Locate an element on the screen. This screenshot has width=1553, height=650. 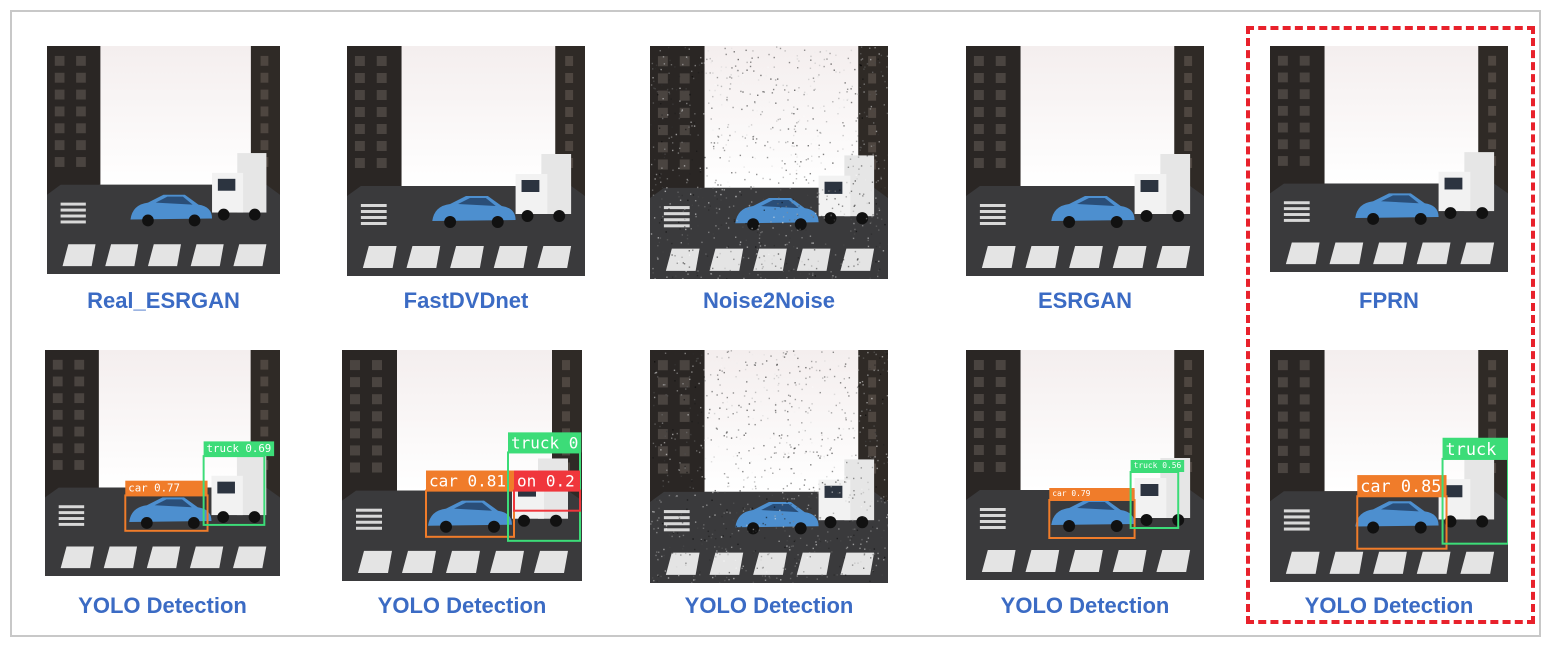
panel-yolo-esrgan: car 0.79 truck 0.56 is located at coordinates (1085, 465).